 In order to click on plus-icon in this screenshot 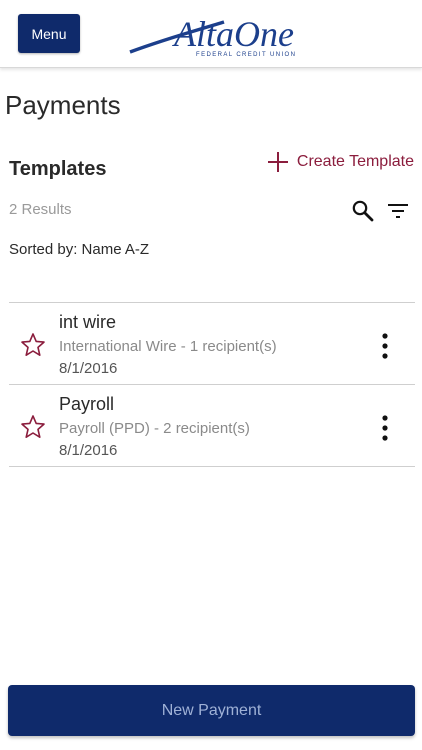, I will do `click(277, 162)`.